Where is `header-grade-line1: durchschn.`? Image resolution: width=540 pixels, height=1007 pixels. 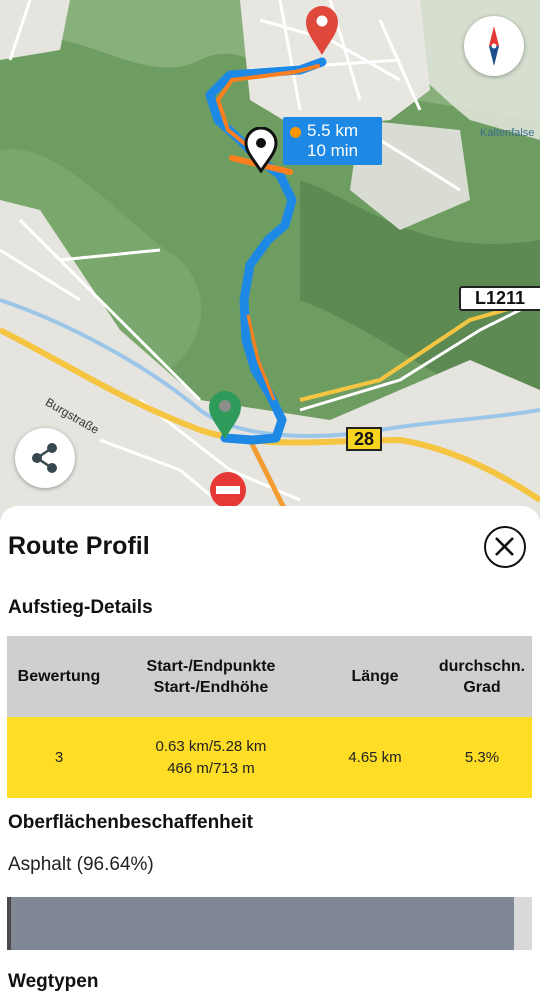 header-grade-line1: durchschn. is located at coordinates (482, 666).